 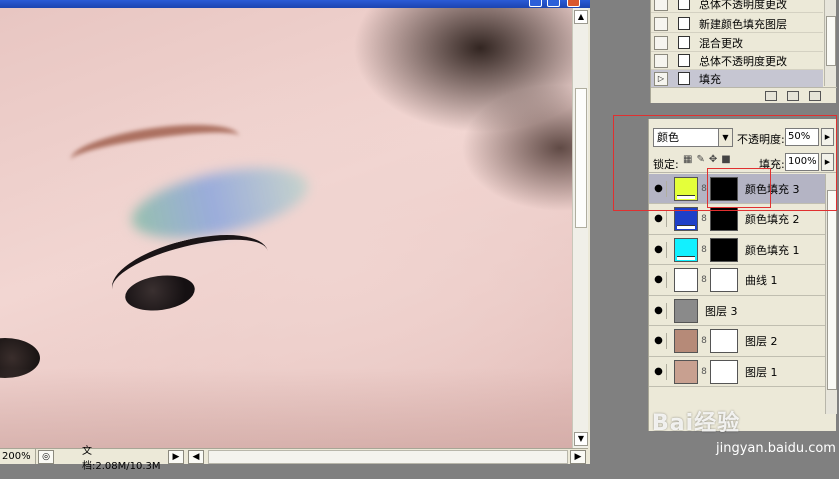 What do you see at coordinates (721, 43) in the screenshot?
I see `history-label: 混合更改` at bounding box center [721, 43].